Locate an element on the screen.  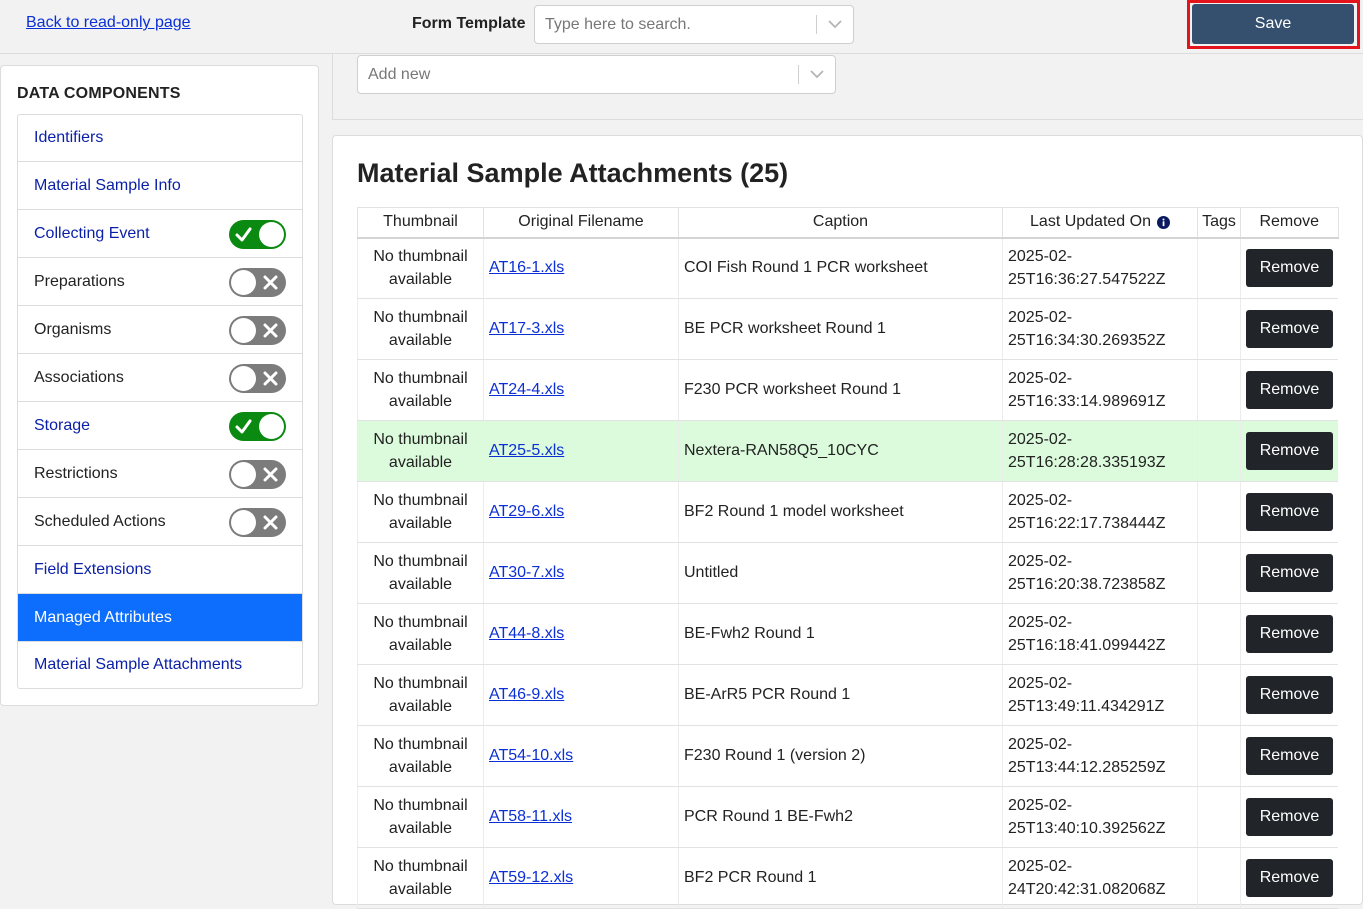
last-updated-cell: 2025-02- 25T16:18:41.099442Z is located at coordinates (1100, 634).